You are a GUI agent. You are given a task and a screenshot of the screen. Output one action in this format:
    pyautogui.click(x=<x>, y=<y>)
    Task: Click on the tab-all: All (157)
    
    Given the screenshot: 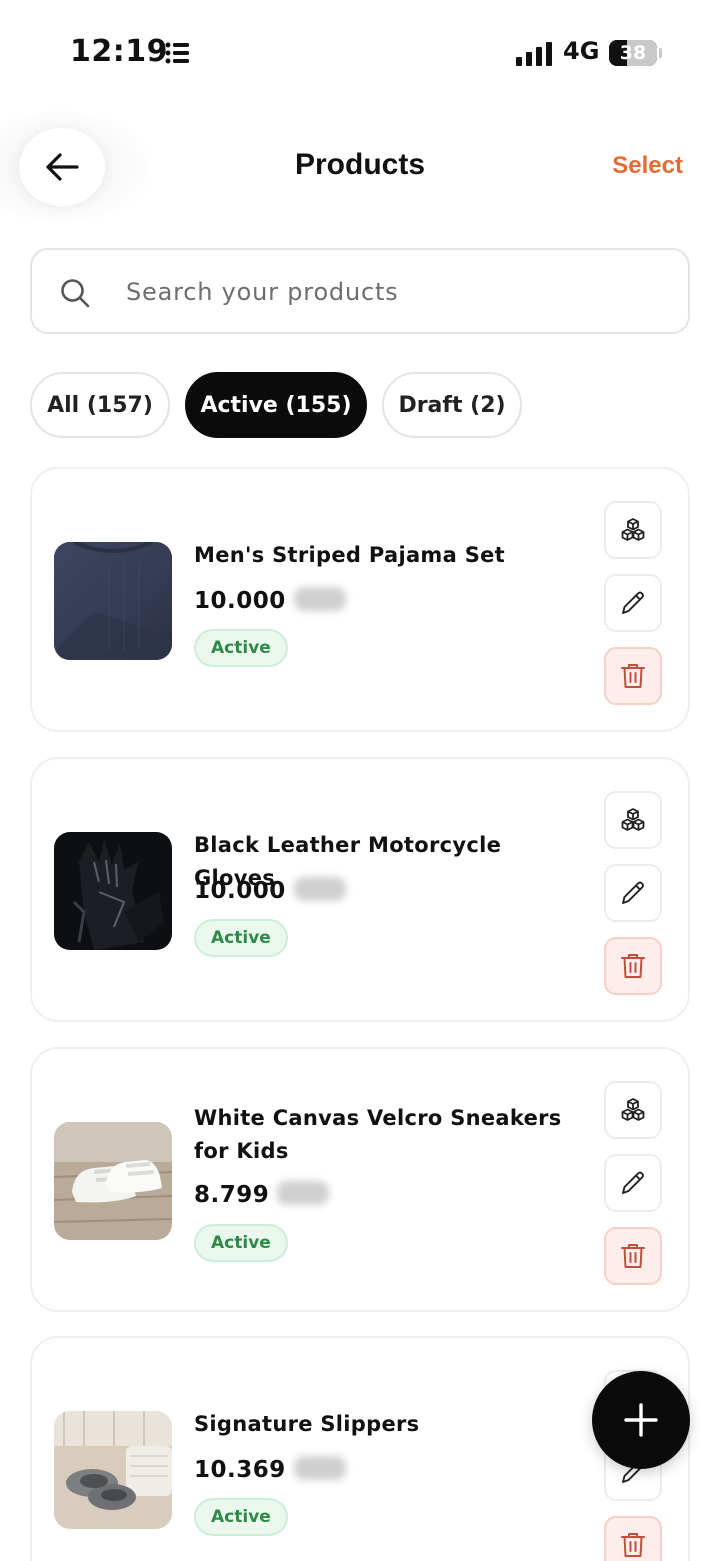 What is the action you would take?
    pyautogui.click(x=100, y=405)
    